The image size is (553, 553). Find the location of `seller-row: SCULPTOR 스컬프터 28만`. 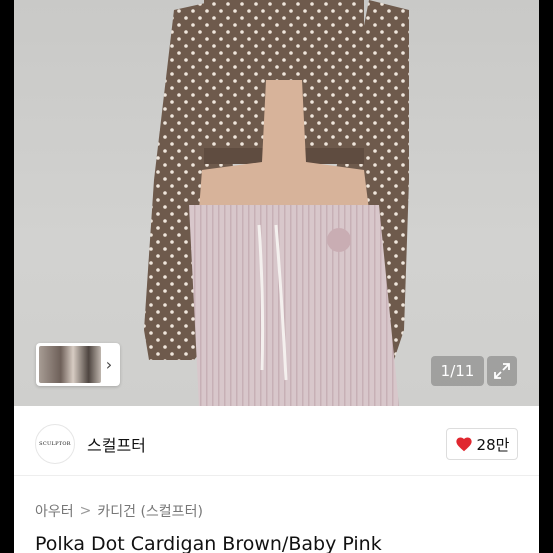

seller-row: SCULPTOR 스컬프터 28만 is located at coordinates (276, 441).